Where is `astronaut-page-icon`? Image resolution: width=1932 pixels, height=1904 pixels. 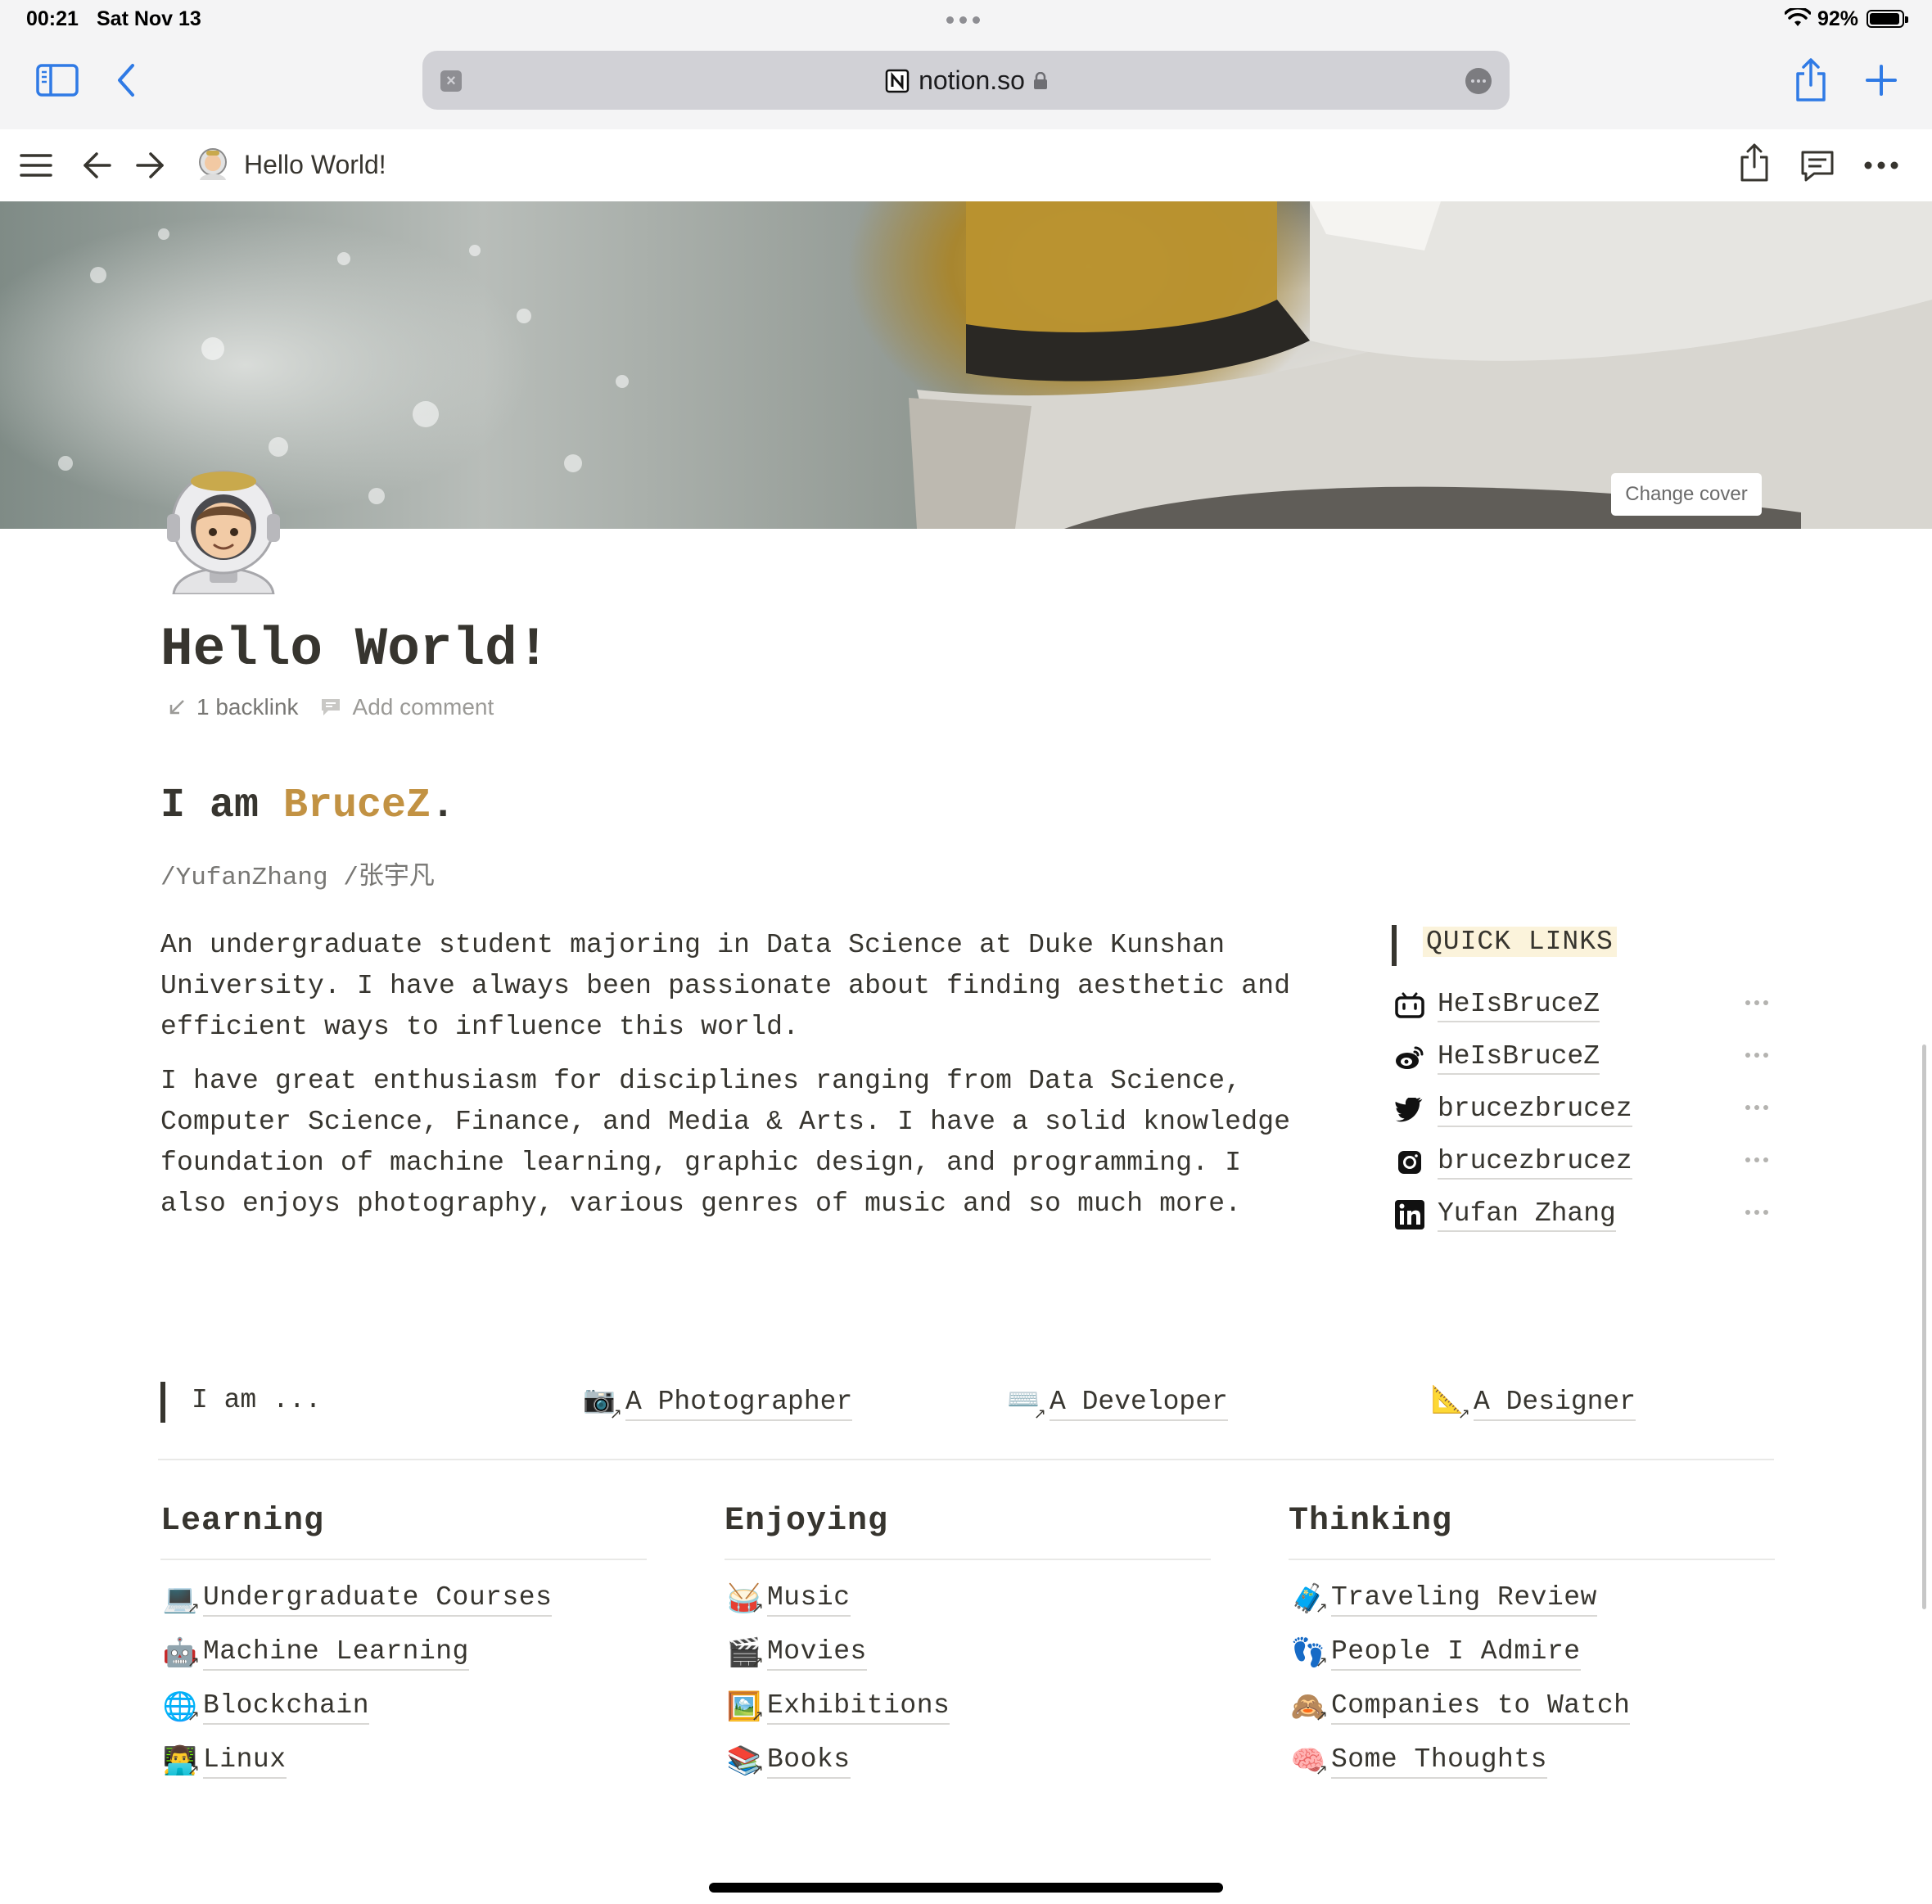 astronaut-page-icon is located at coordinates (223, 528).